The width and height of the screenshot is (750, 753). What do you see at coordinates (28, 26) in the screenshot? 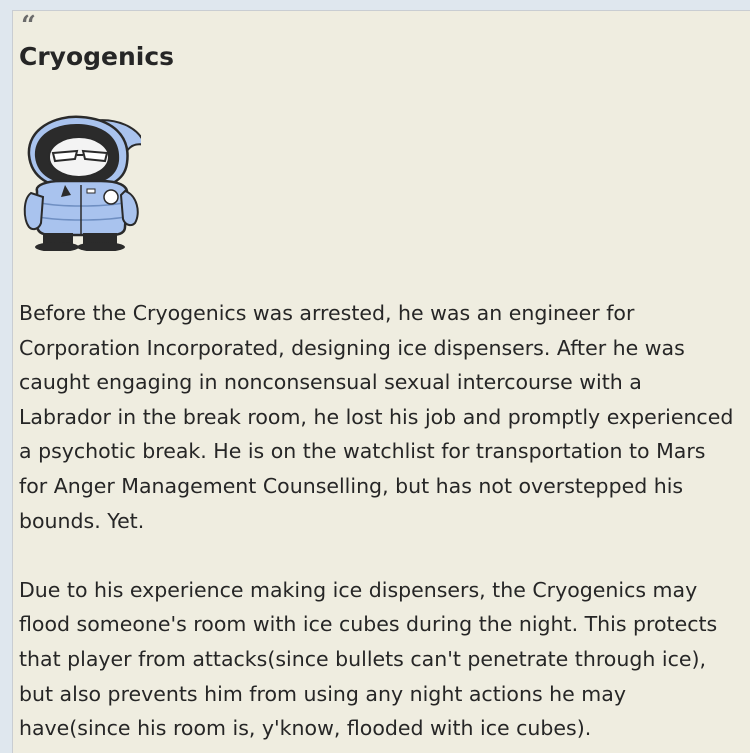
I see `quote-mark-icon: “` at bounding box center [28, 26].